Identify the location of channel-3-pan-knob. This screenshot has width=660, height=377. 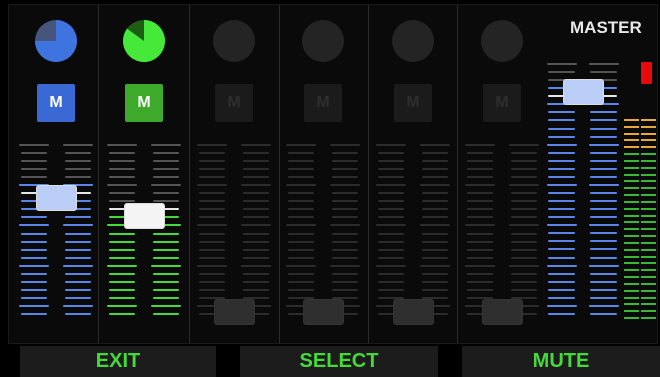
(234, 41).